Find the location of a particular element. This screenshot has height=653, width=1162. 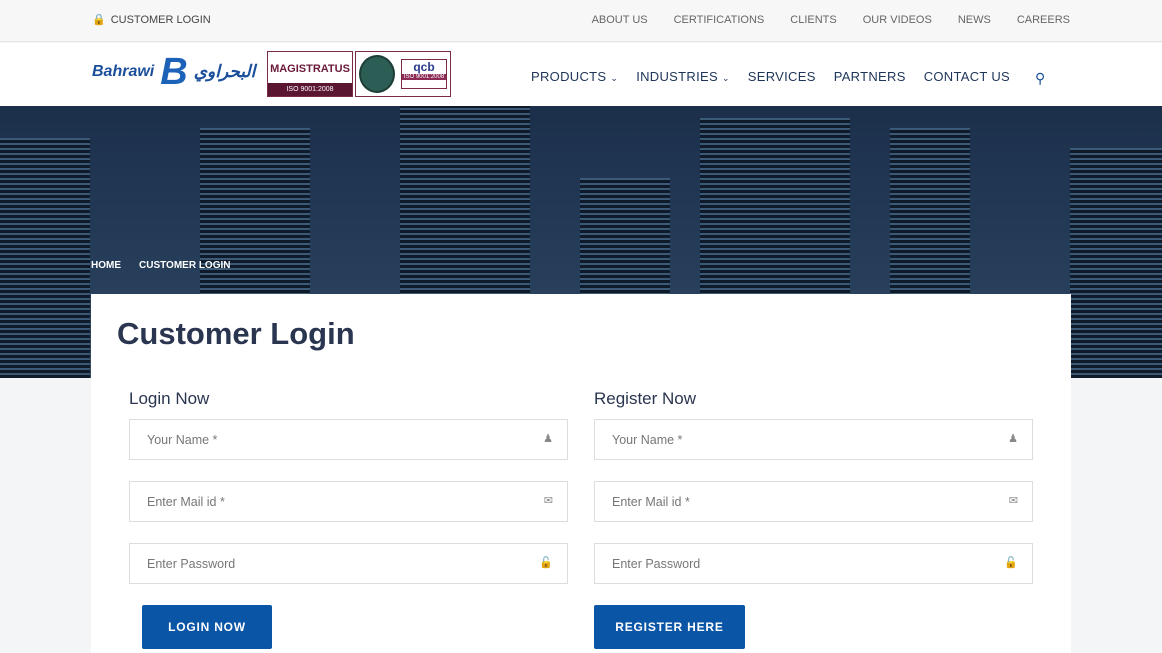

register-heading: Register Now is located at coordinates (645, 398).